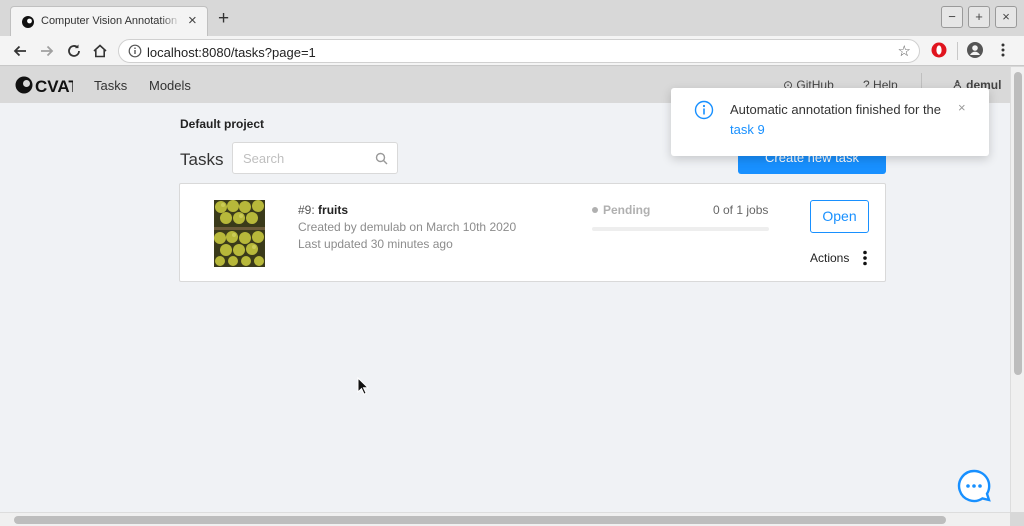 This screenshot has height=526, width=1024. Describe the element at coordinates (680, 229) in the screenshot. I see `task-progress-bar` at that location.